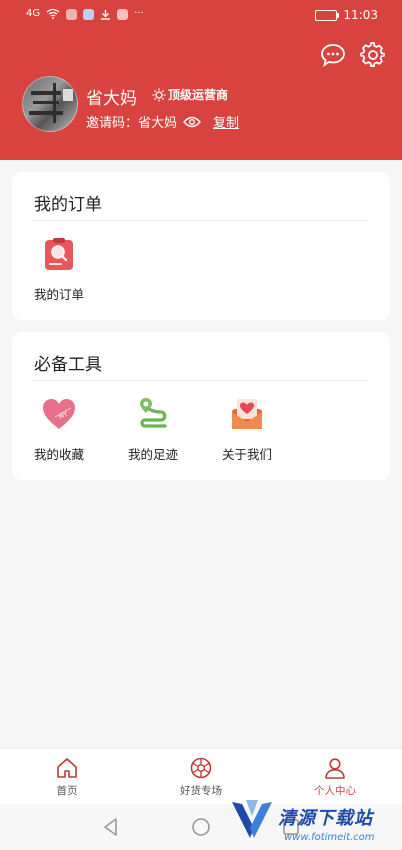 The image size is (402, 850). Describe the element at coordinates (112, 123) in the screenshot. I see `invite-label: 邀请码：` at that location.